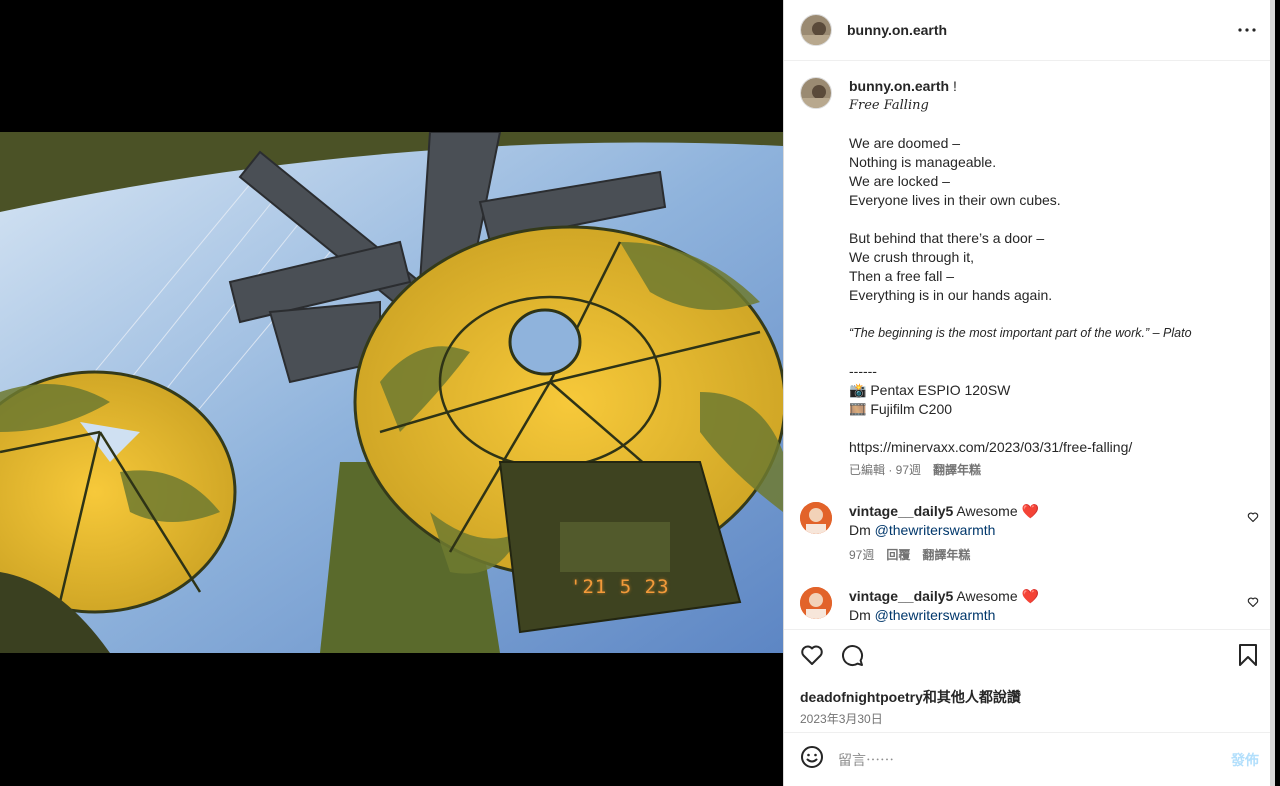  I want to click on caption-camera: 📸 Pentax ESPIO 120SW, so click(930, 390).